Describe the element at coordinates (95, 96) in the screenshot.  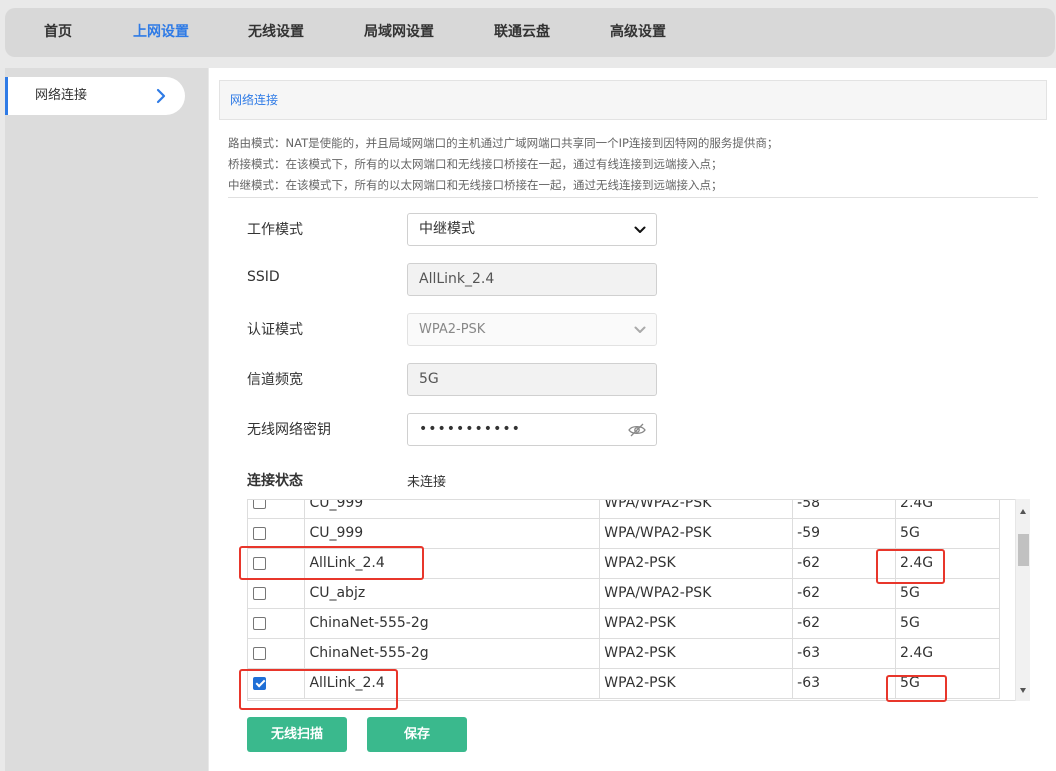
I see `sidebar-item-network-connection: 网络连接` at that location.